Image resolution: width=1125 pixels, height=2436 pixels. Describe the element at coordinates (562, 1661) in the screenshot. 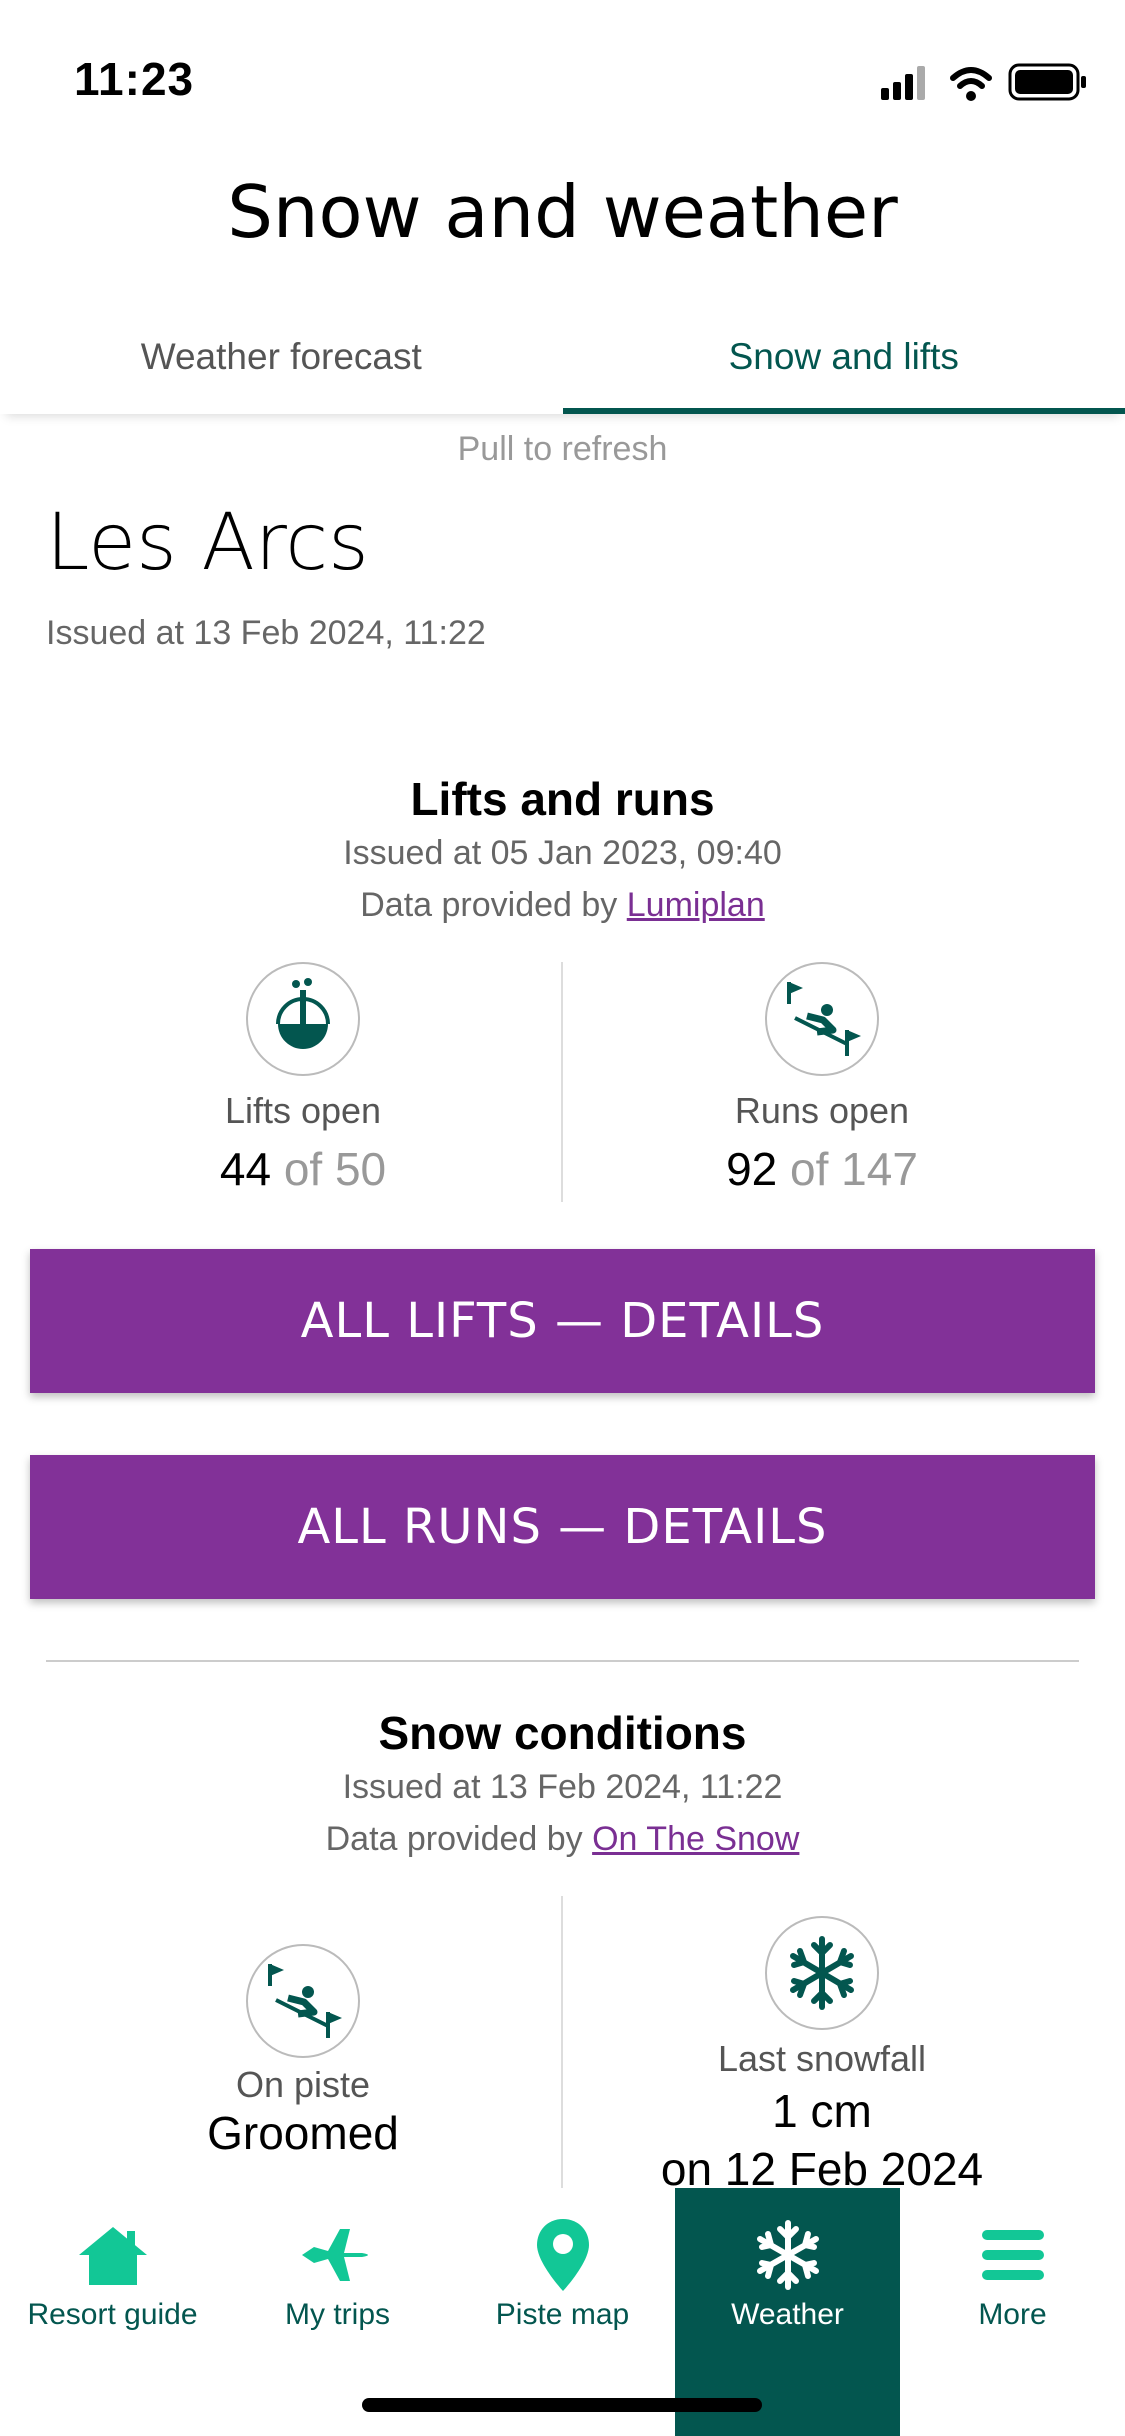

I see `section-divider` at that location.